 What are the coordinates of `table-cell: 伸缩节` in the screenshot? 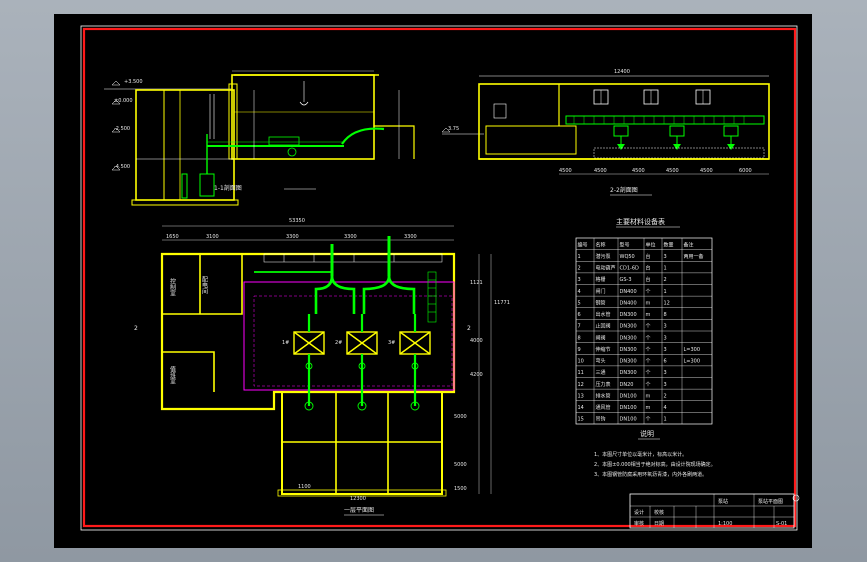 It's located at (603, 349).